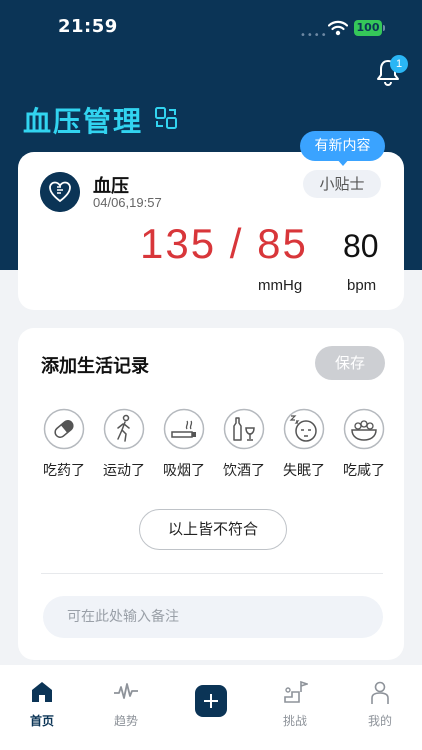  I want to click on life-item-insomnia: 失眠了, so click(304, 448).